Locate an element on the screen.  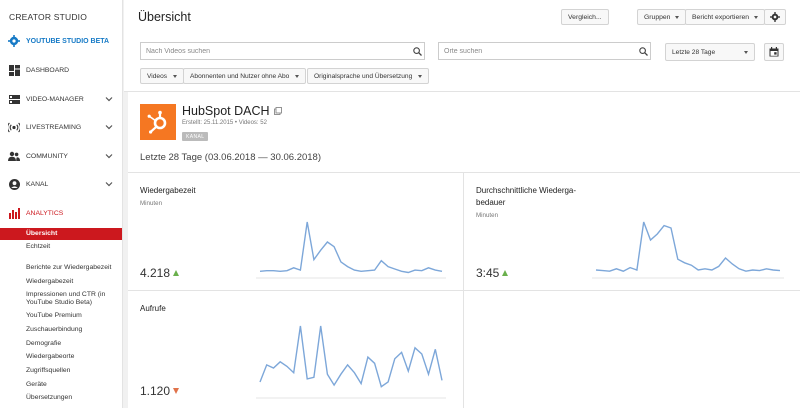
card-title-line1: Durchschnittliche Wiederga- is located at coordinates (526, 190).